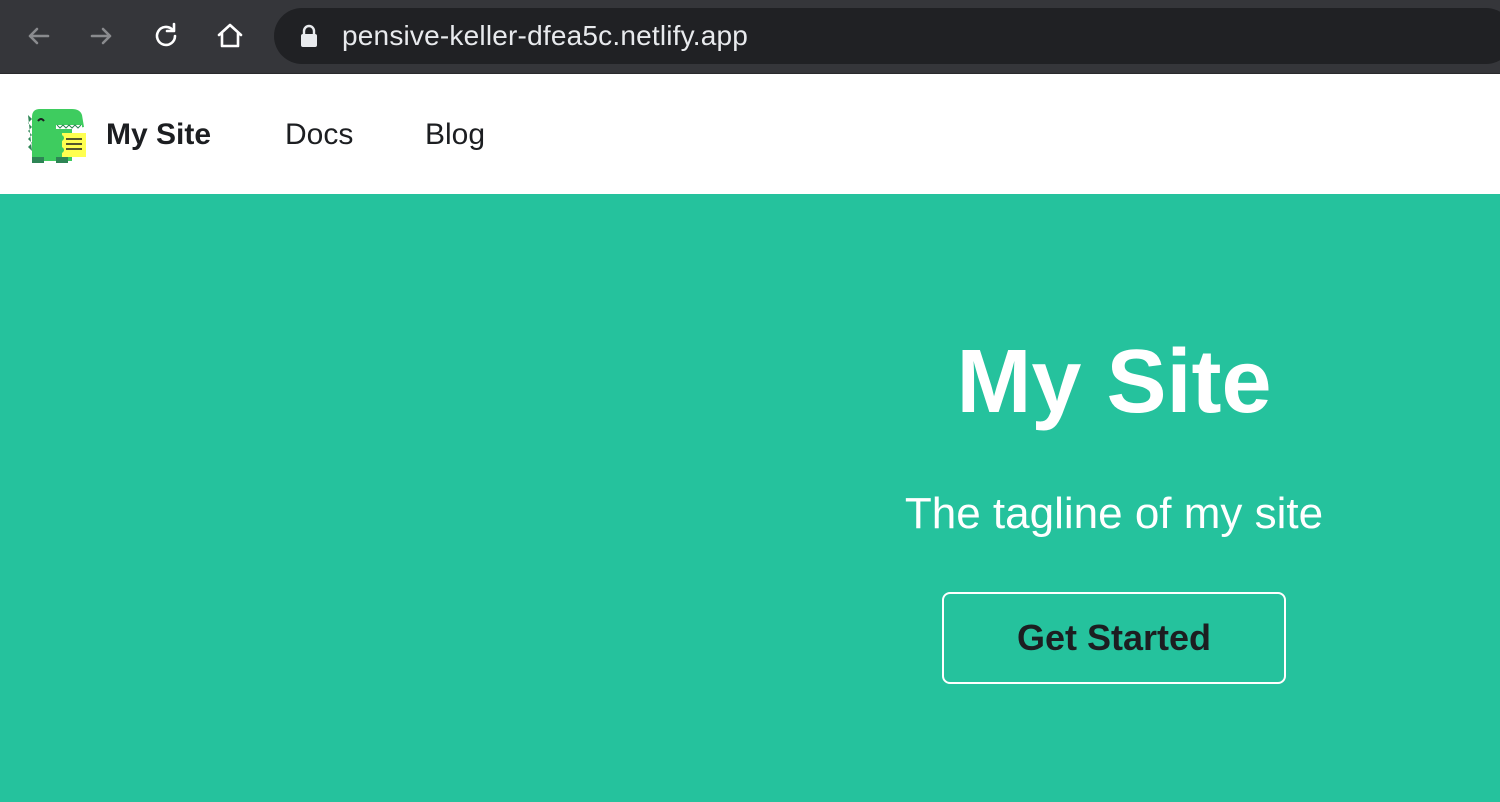 The image size is (1500, 802). I want to click on docusaurus-logo-icon, so click(57, 136).